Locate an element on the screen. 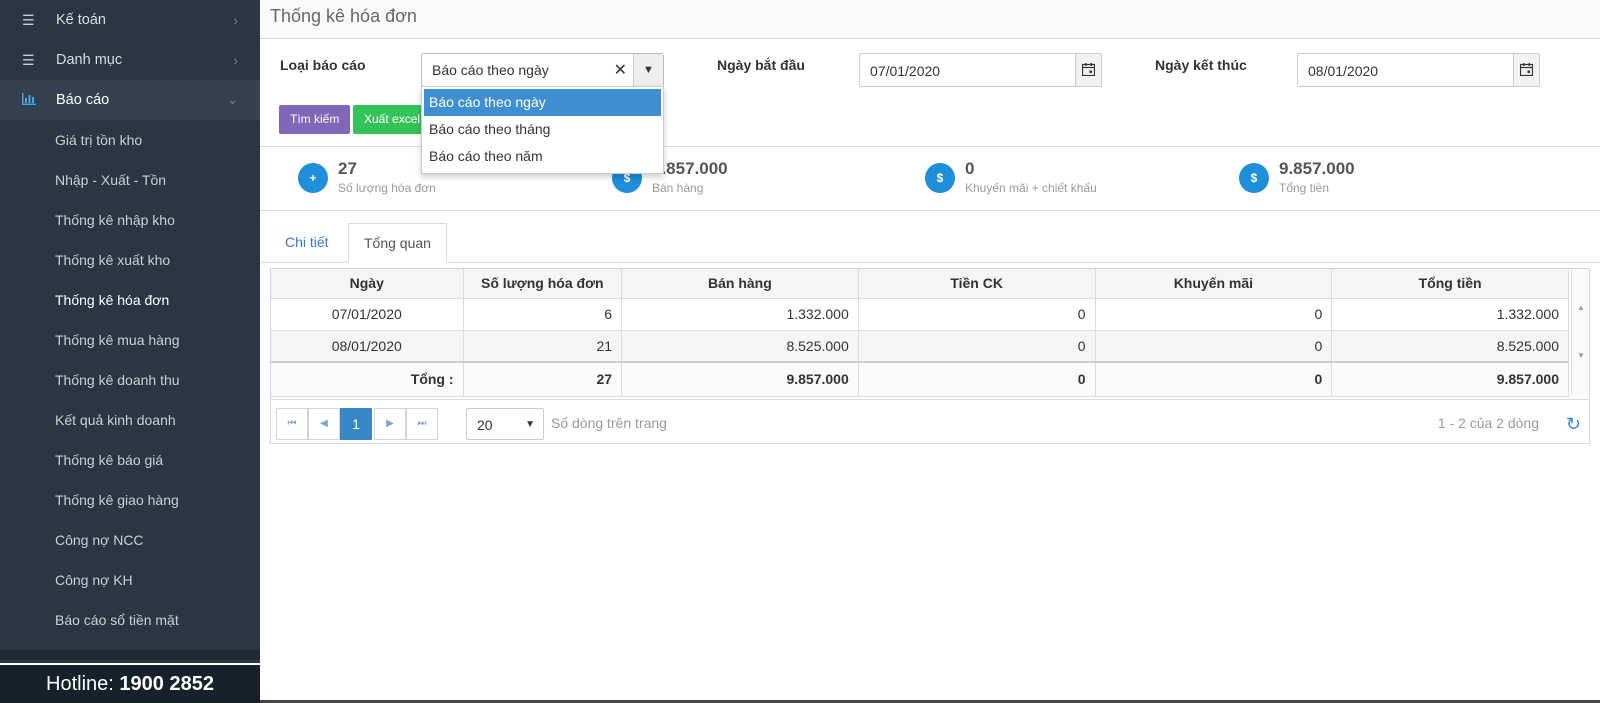 The height and width of the screenshot is (703, 1600). sidebar-subitem: Thống kê mua hàng is located at coordinates (130, 340).